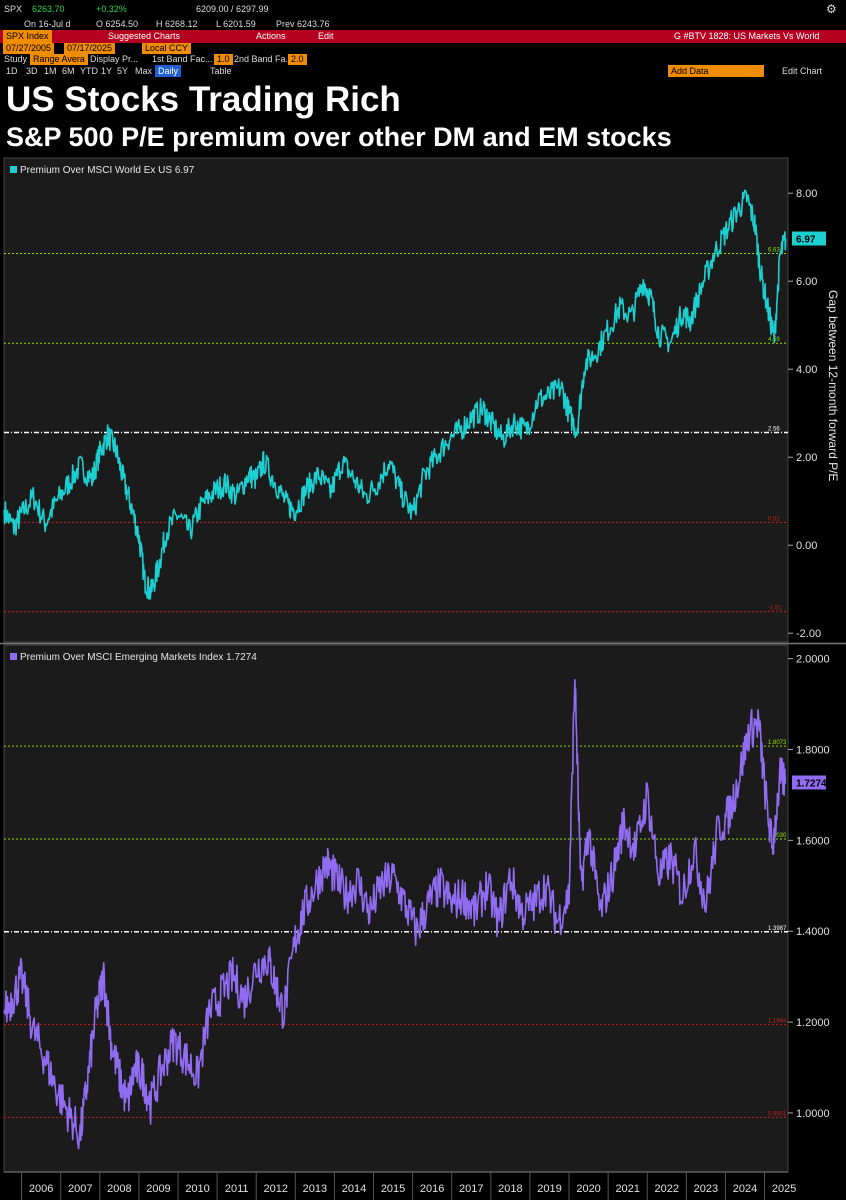 Image resolution: width=846 pixels, height=1200 pixels. I want to click on reference-label: 0.52, so click(774, 519).